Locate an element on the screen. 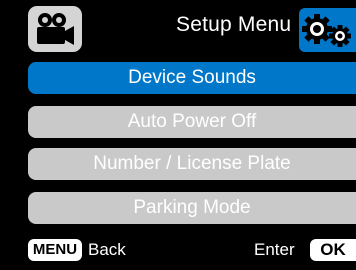  menu-item-parking-mode: Parking Mode is located at coordinates (192, 208).